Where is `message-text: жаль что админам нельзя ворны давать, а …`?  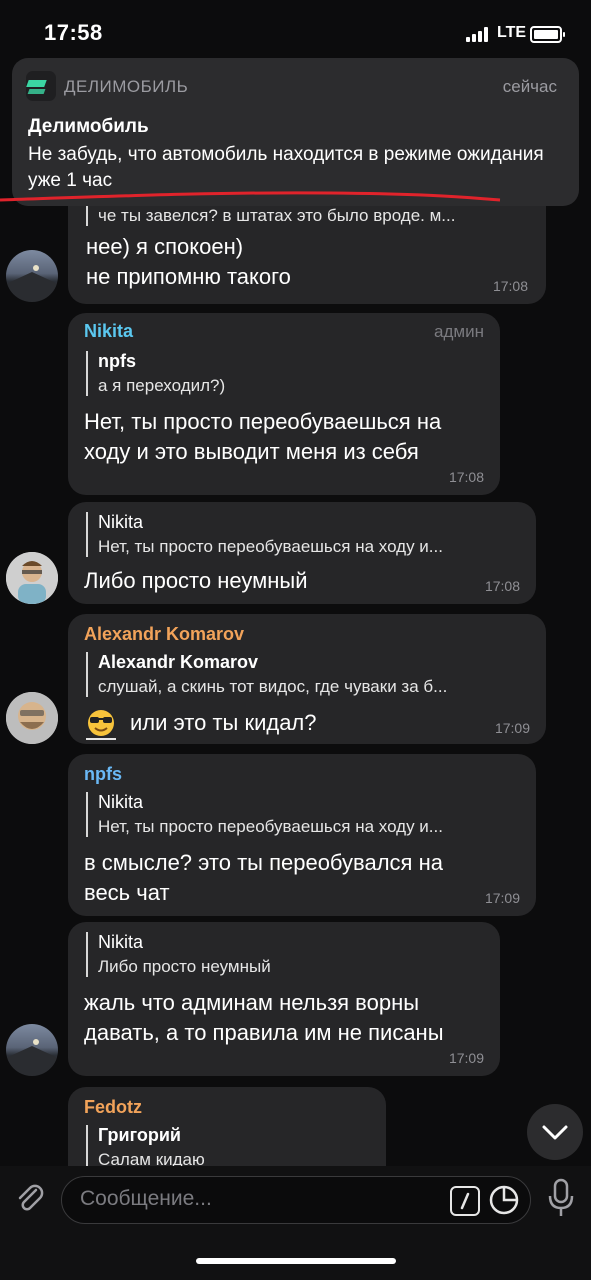 message-text: жаль что админам нельзя ворны давать, а … is located at coordinates (264, 1017).